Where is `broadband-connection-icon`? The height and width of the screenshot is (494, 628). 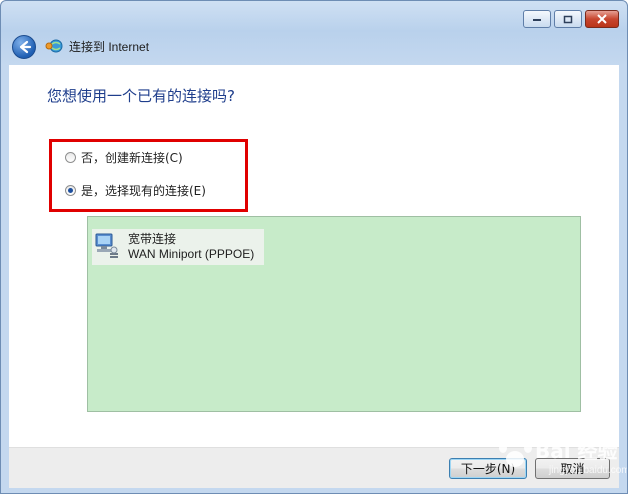
broadband-connection-icon is located at coordinates (106, 245).